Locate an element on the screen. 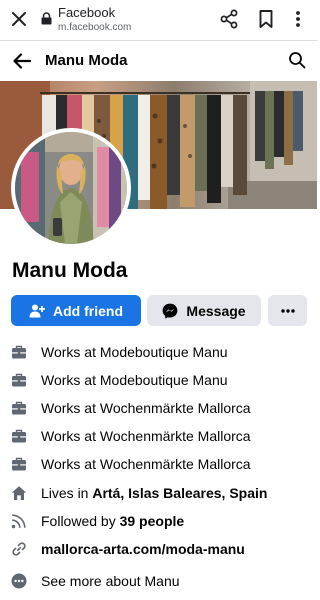  messenger-icon is located at coordinates (170, 311).